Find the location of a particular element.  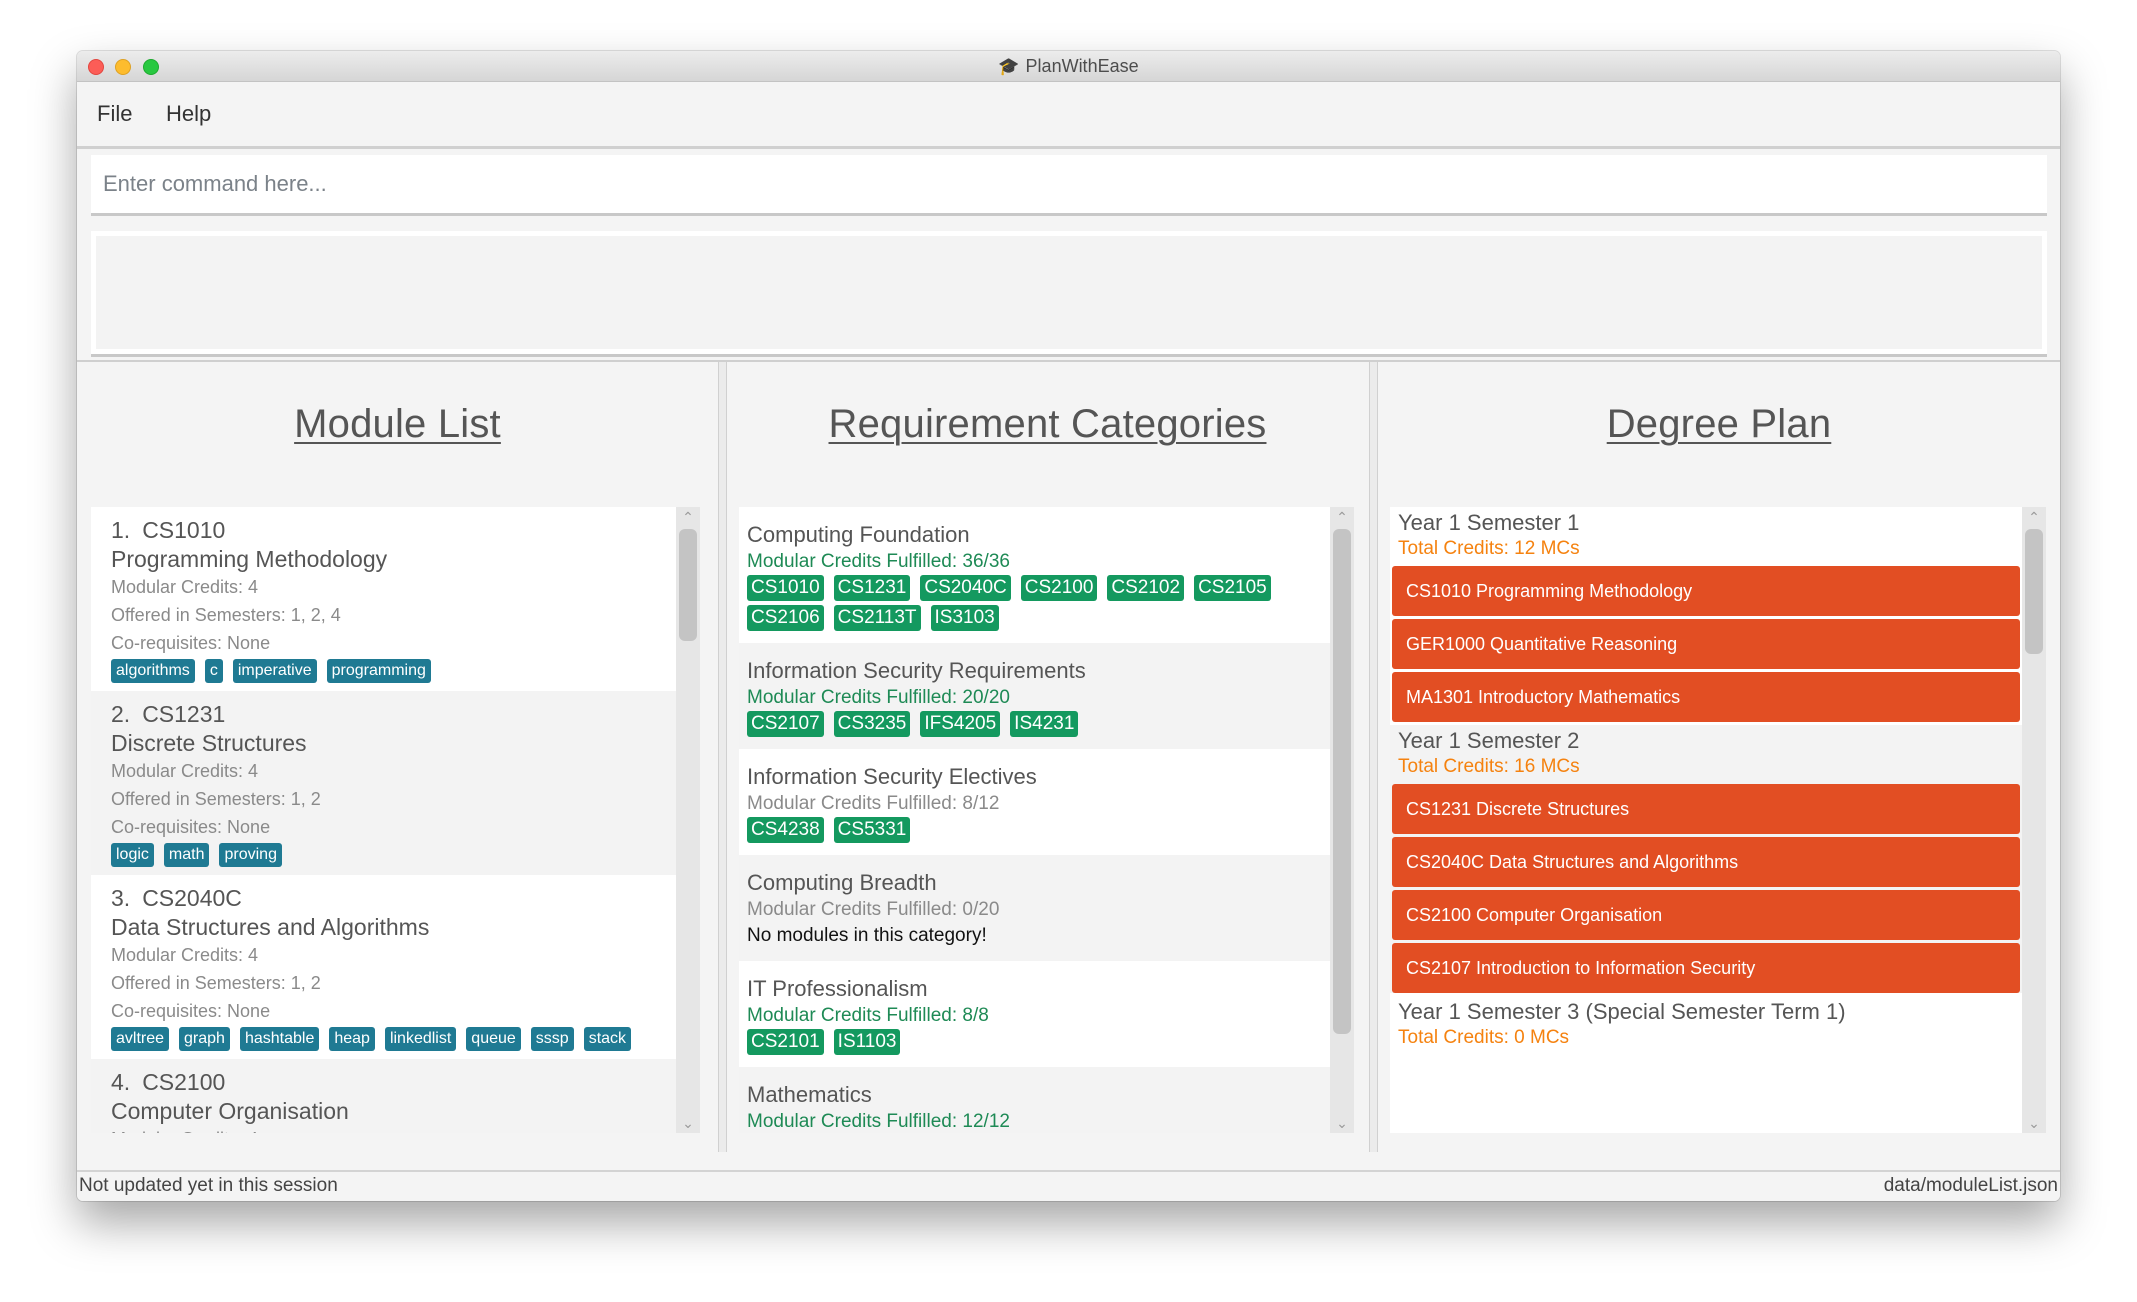

module-index: 3. is located at coordinates (121, 898).